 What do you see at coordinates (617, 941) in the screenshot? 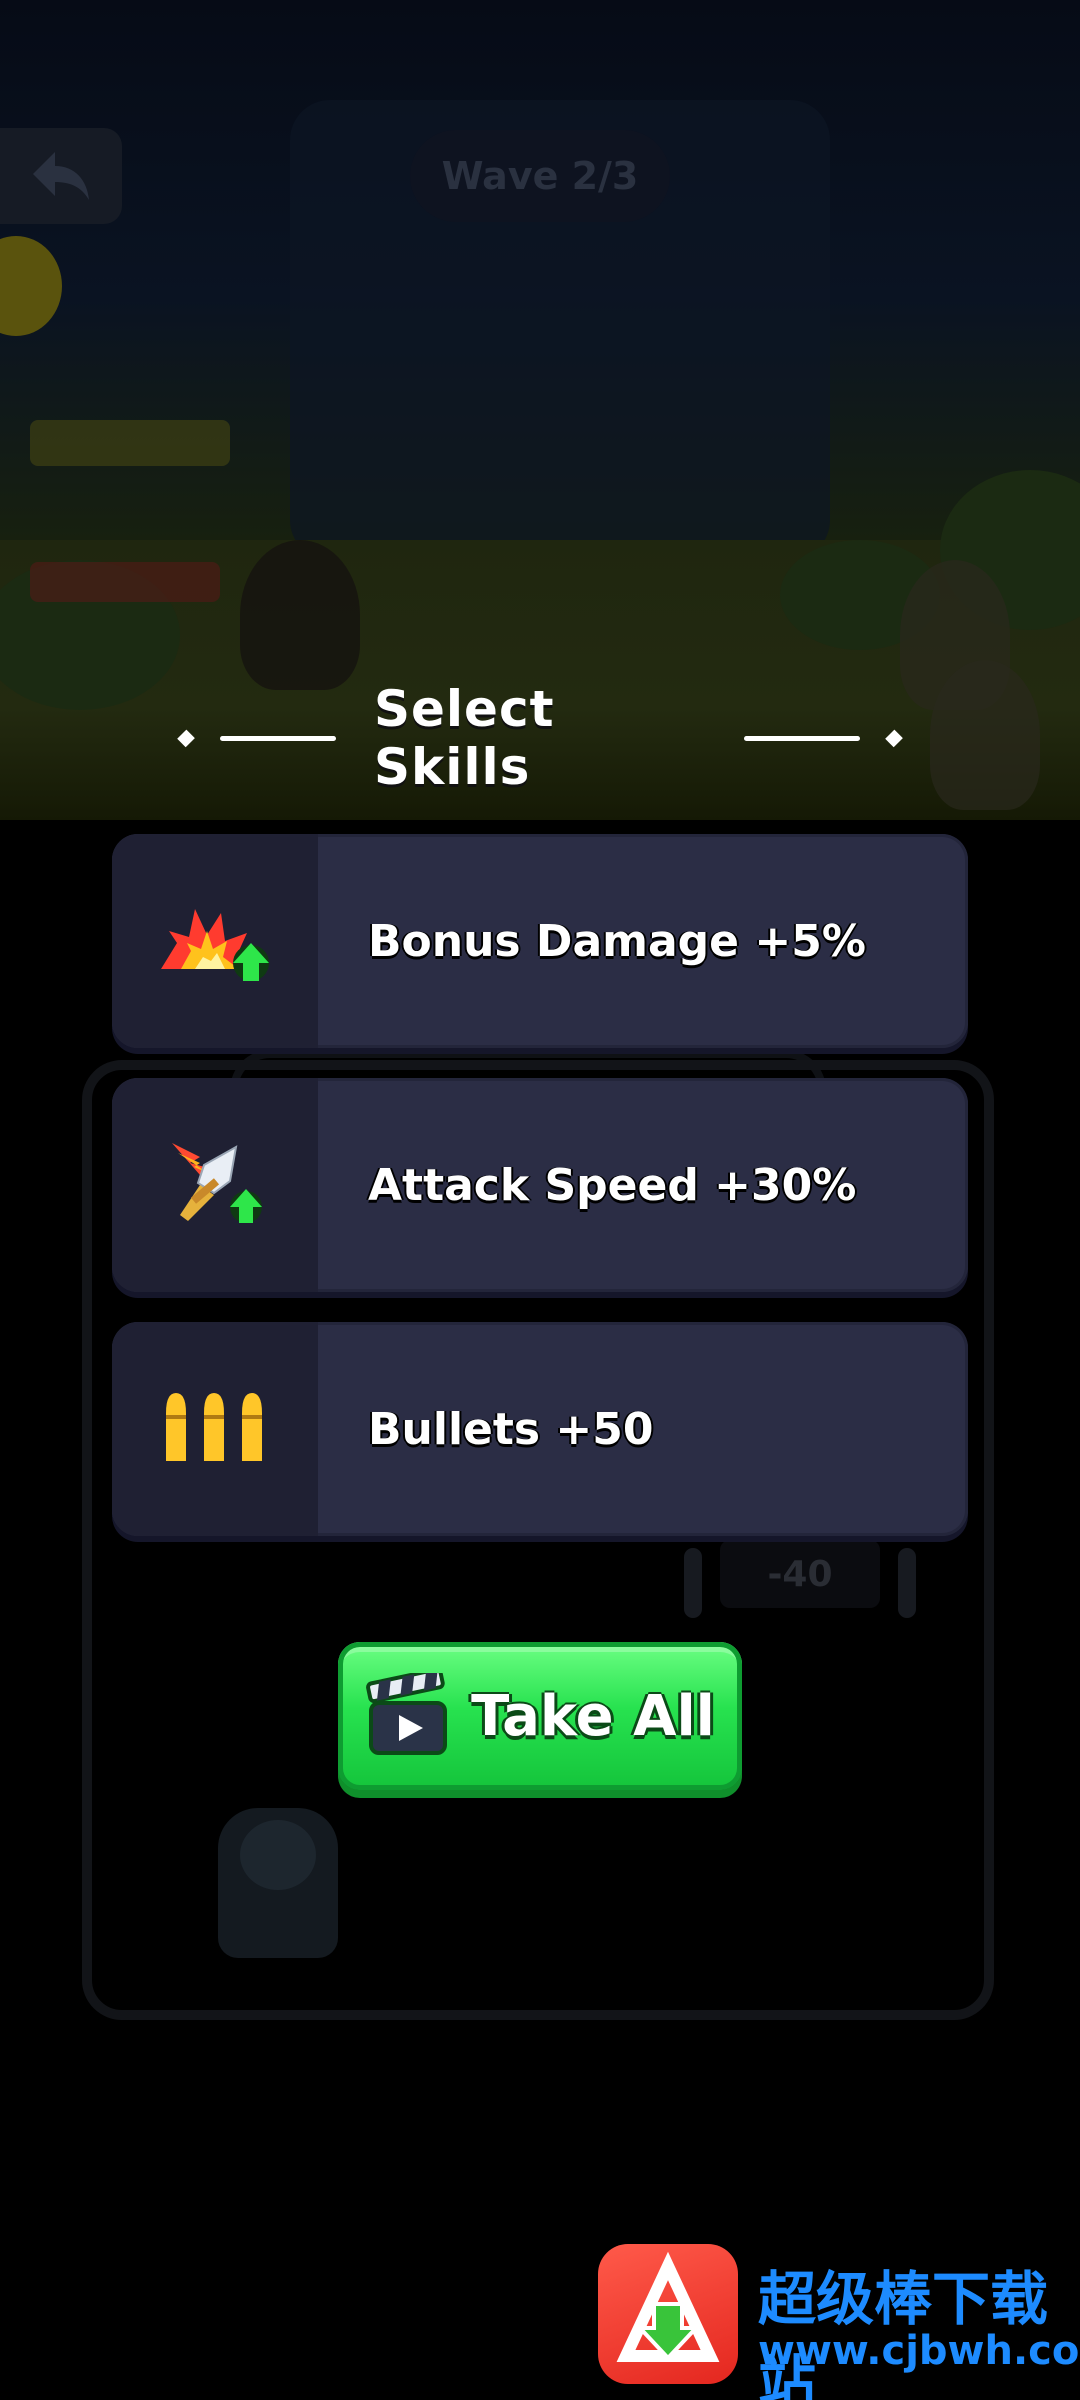
I see `skill-label: Bonus Damage +5%` at bounding box center [617, 941].